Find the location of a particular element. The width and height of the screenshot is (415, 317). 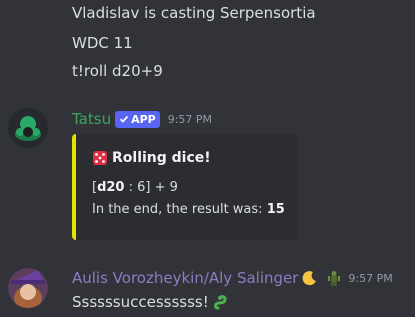

result-line: In the end, the result was: 15 is located at coordinates (188, 209).